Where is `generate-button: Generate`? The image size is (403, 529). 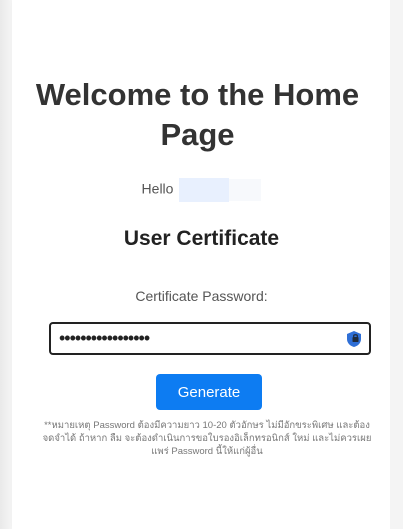
generate-button: Generate is located at coordinates (209, 392).